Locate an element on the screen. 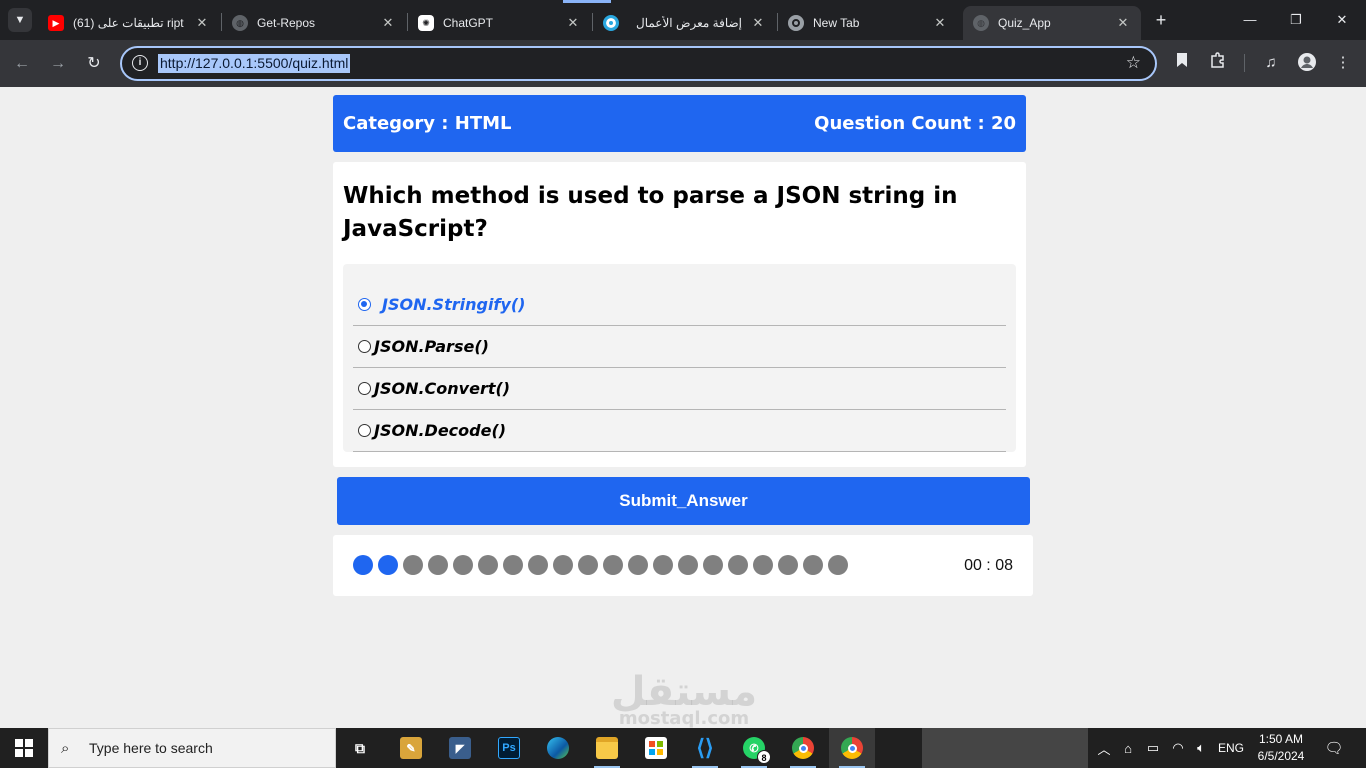  countdown-timer: 00 : 08 is located at coordinates (988, 565).